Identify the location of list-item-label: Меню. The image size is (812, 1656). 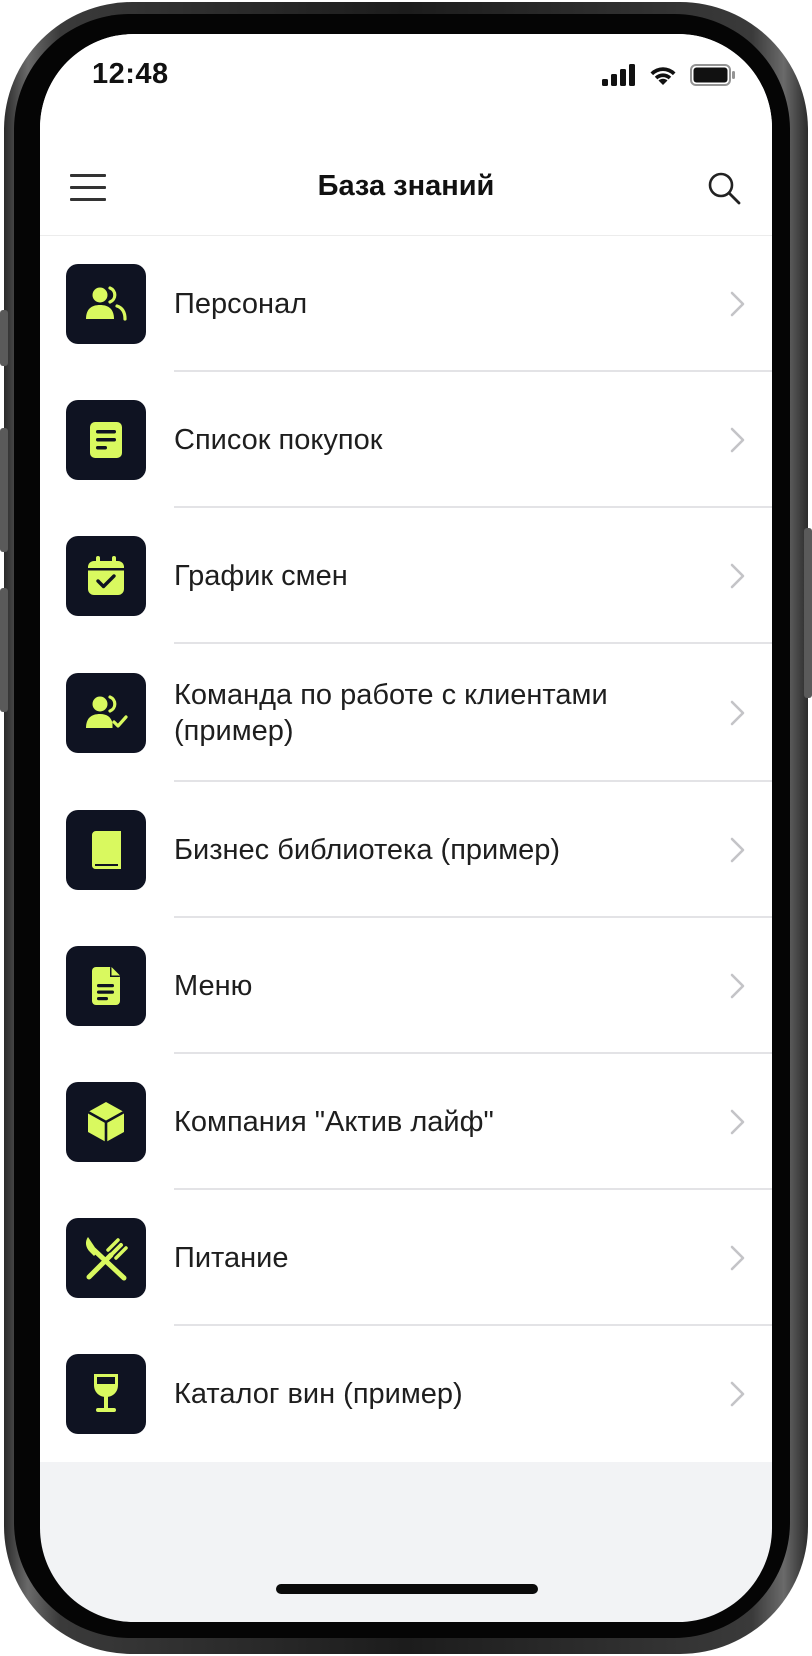
(213, 986).